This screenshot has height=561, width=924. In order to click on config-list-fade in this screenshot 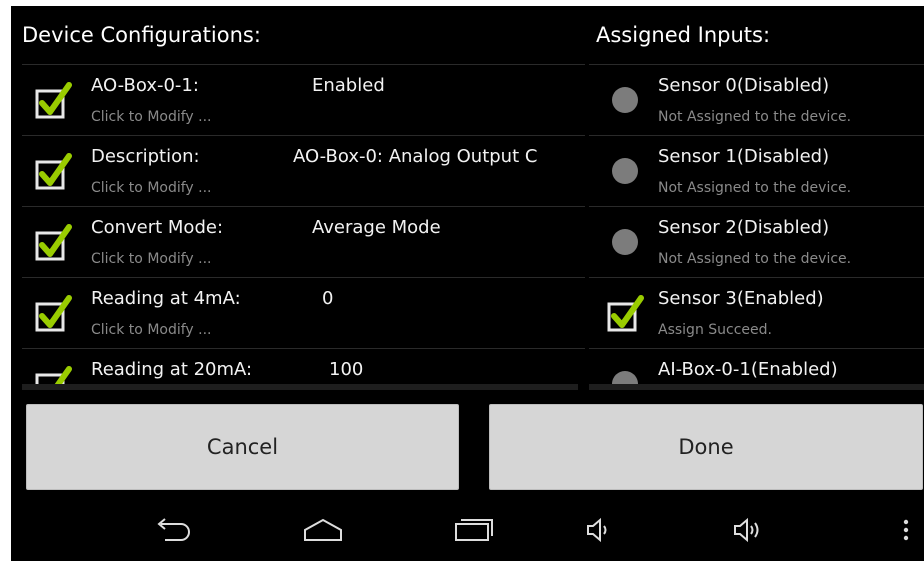, I will do `click(300, 387)`.